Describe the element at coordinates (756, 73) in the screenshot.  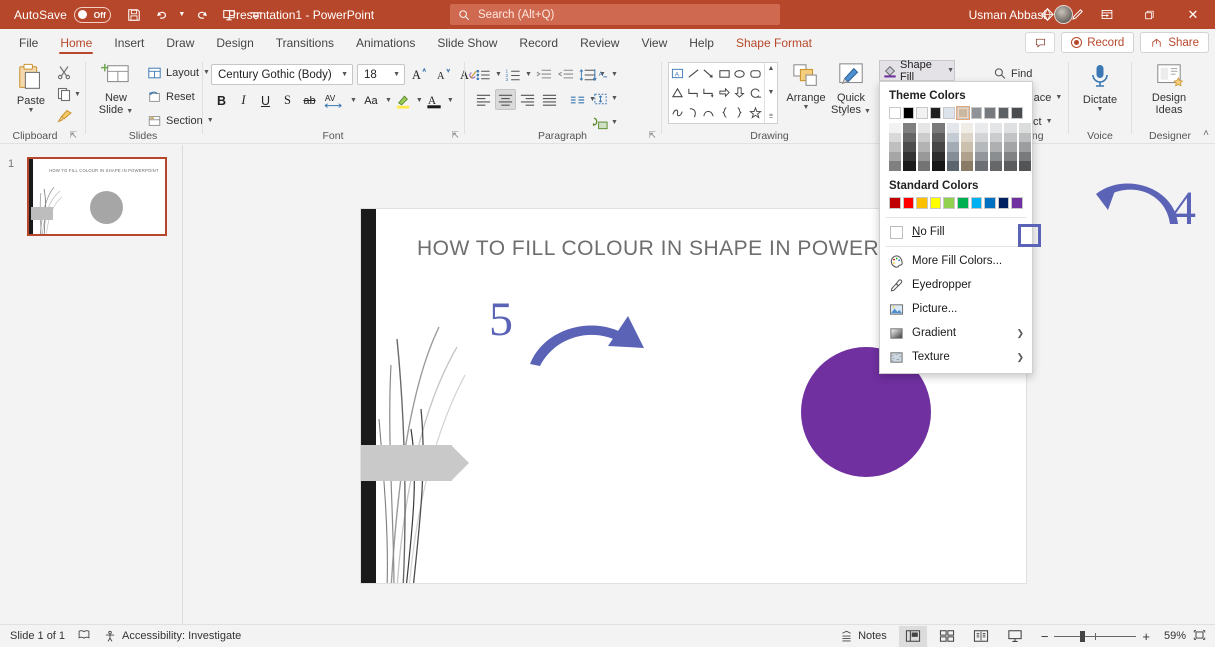
I see `shape-rounded-rectangle-icon` at that location.